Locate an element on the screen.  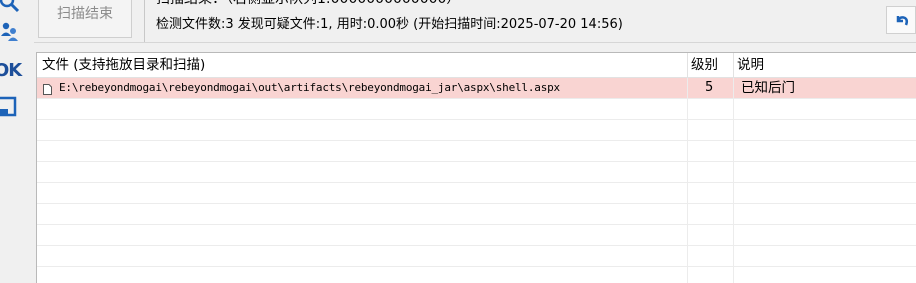
file-icon is located at coordinates (47, 88).